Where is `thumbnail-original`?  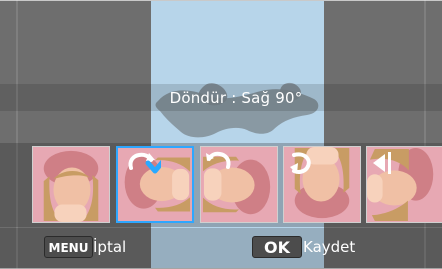
thumbnail-original is located at coordinates (71, 184).